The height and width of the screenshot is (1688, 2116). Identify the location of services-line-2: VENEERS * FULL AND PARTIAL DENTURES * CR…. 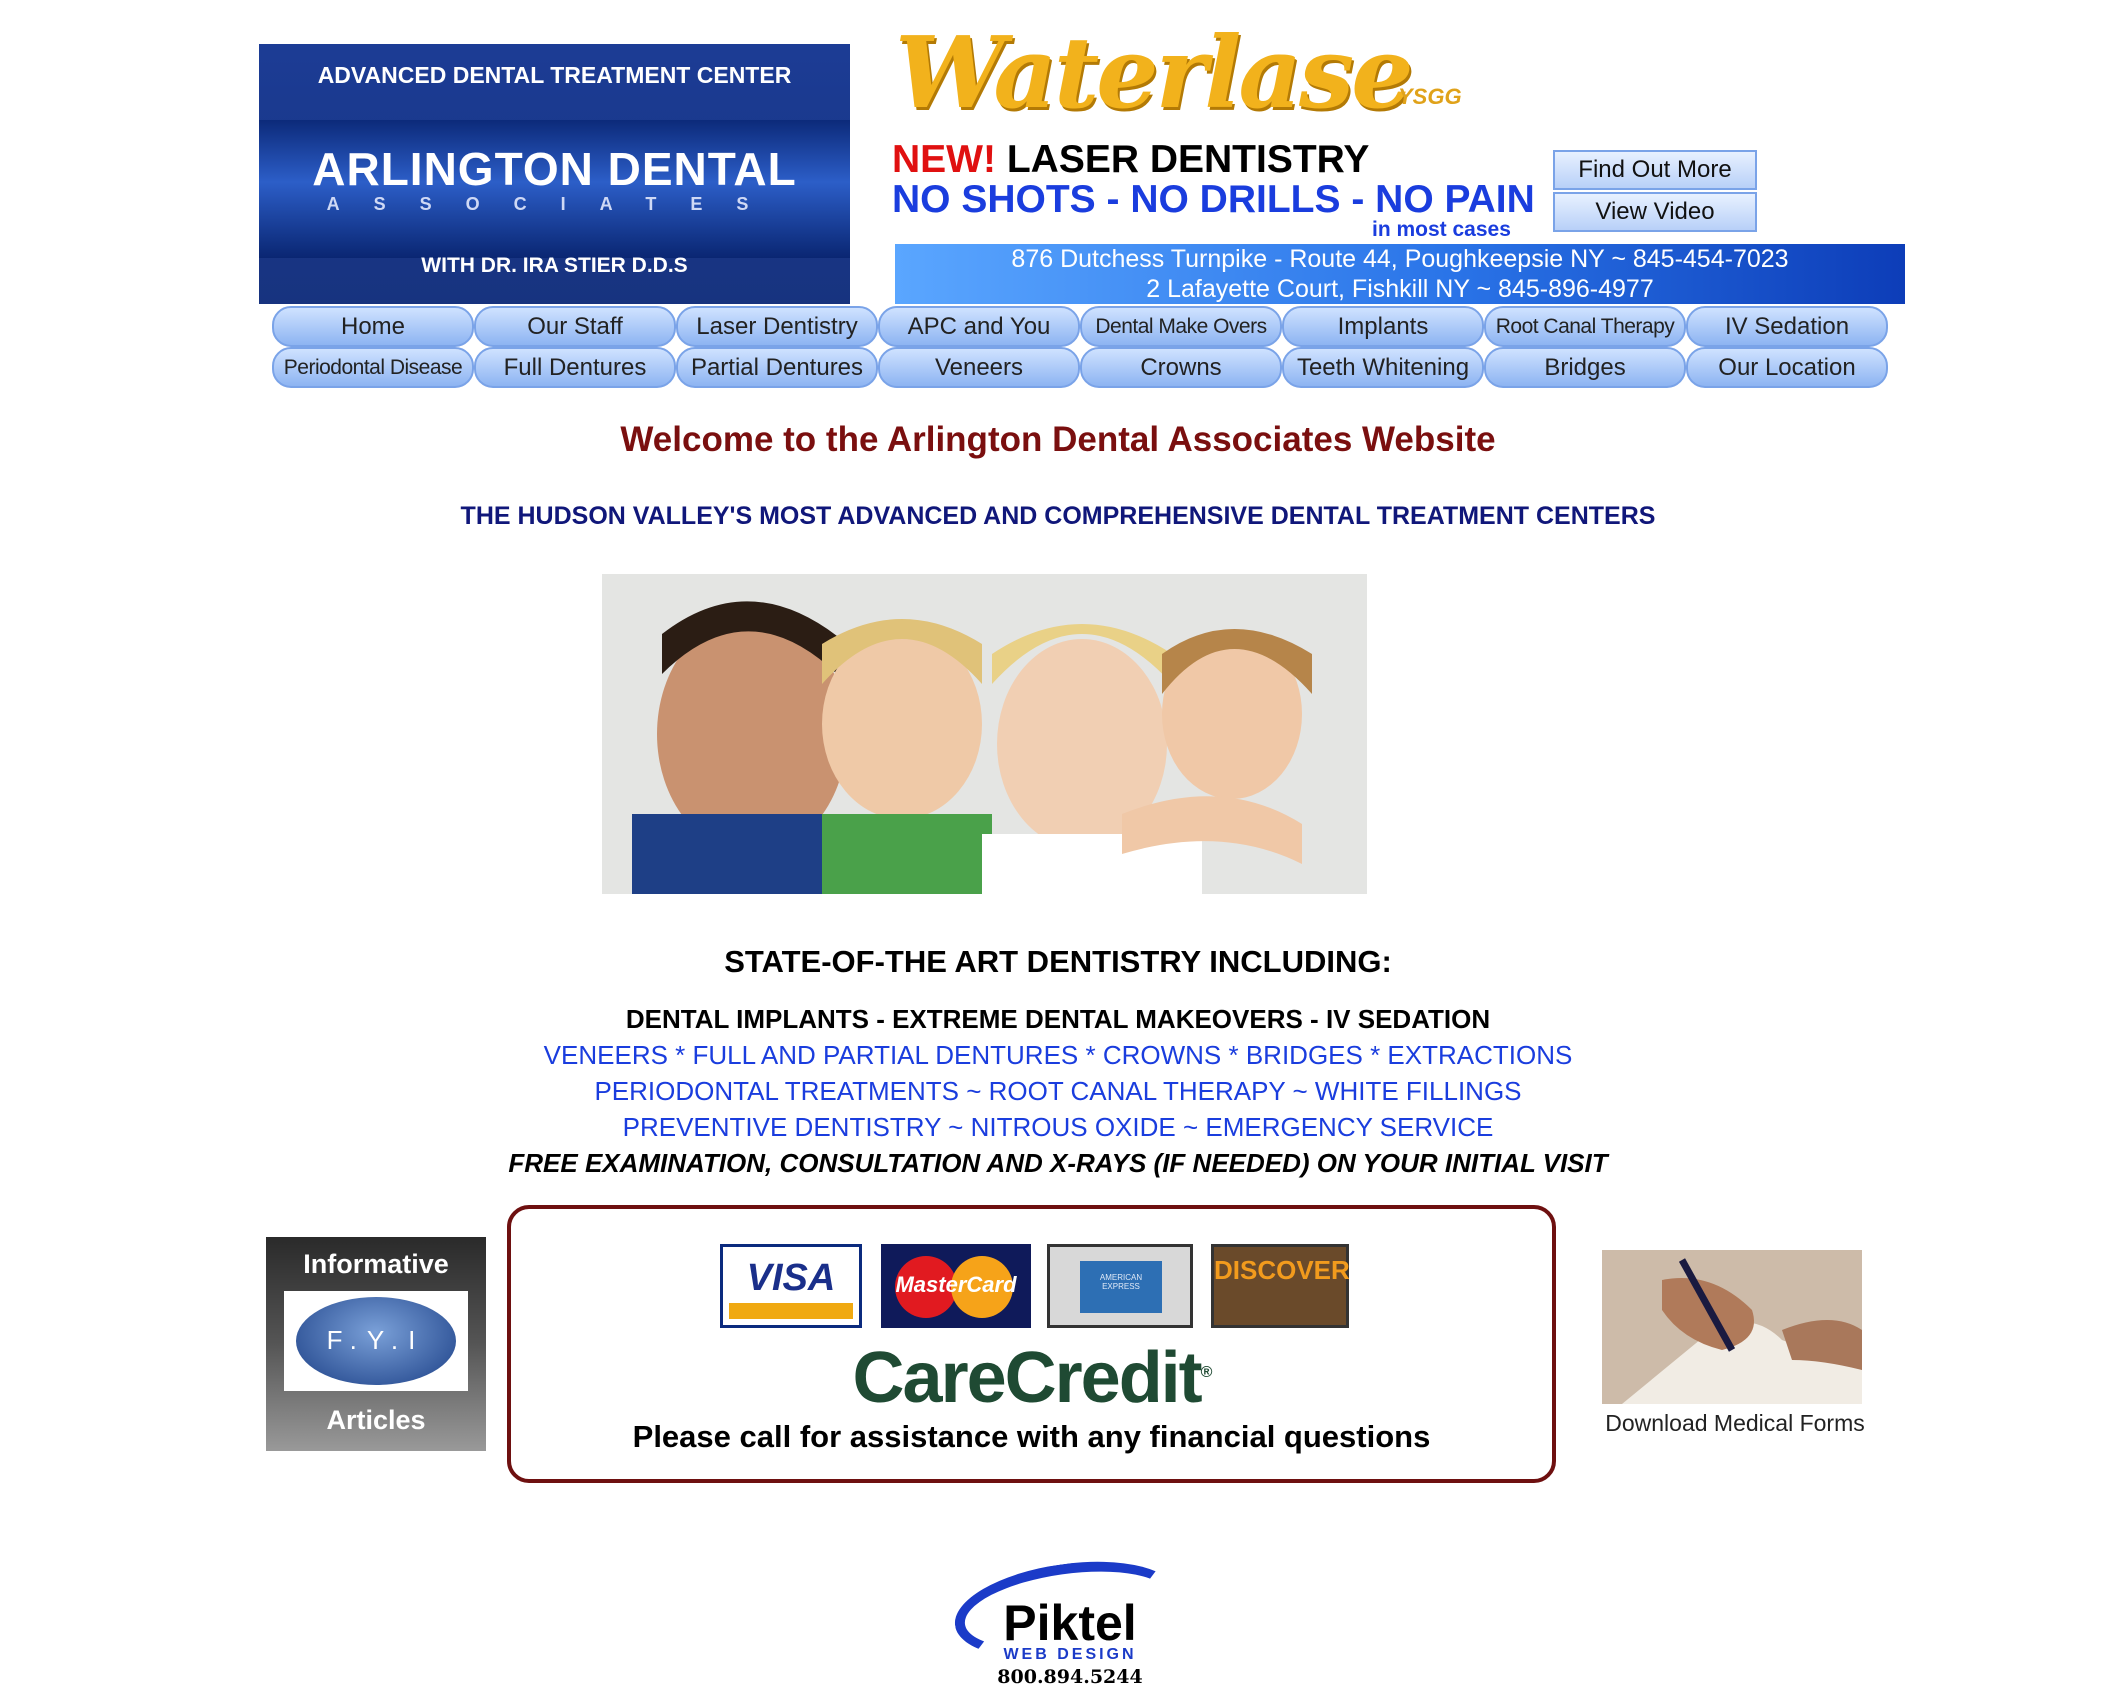
(1058, 1055).